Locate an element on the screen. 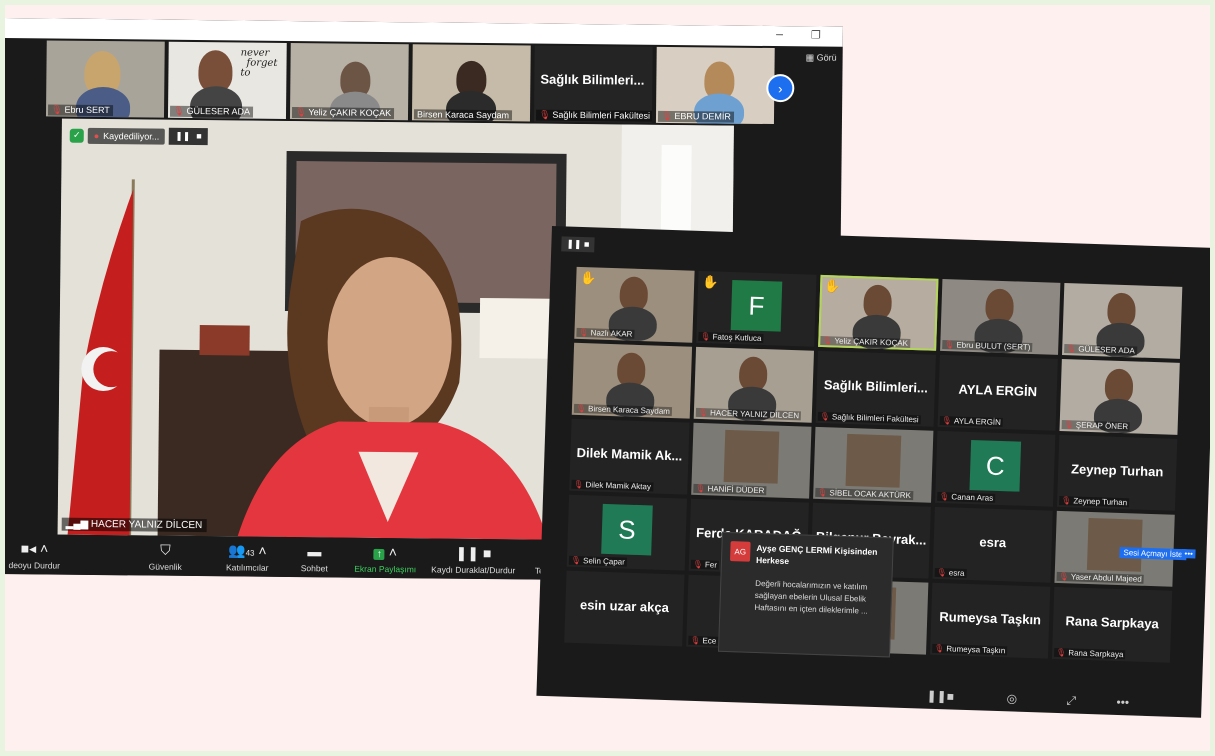  participant-tile: ✋ 🎙 Nazlı AKAR is located at coordinates (634, 304).